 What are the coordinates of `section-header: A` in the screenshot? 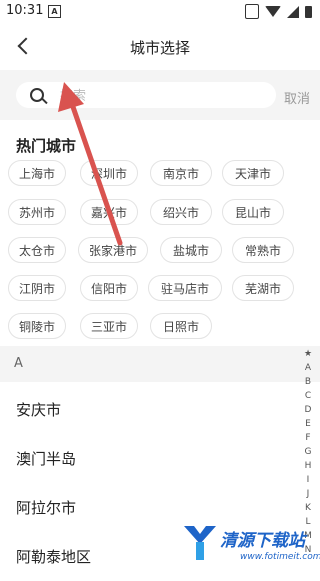 It's located at (160, 364).